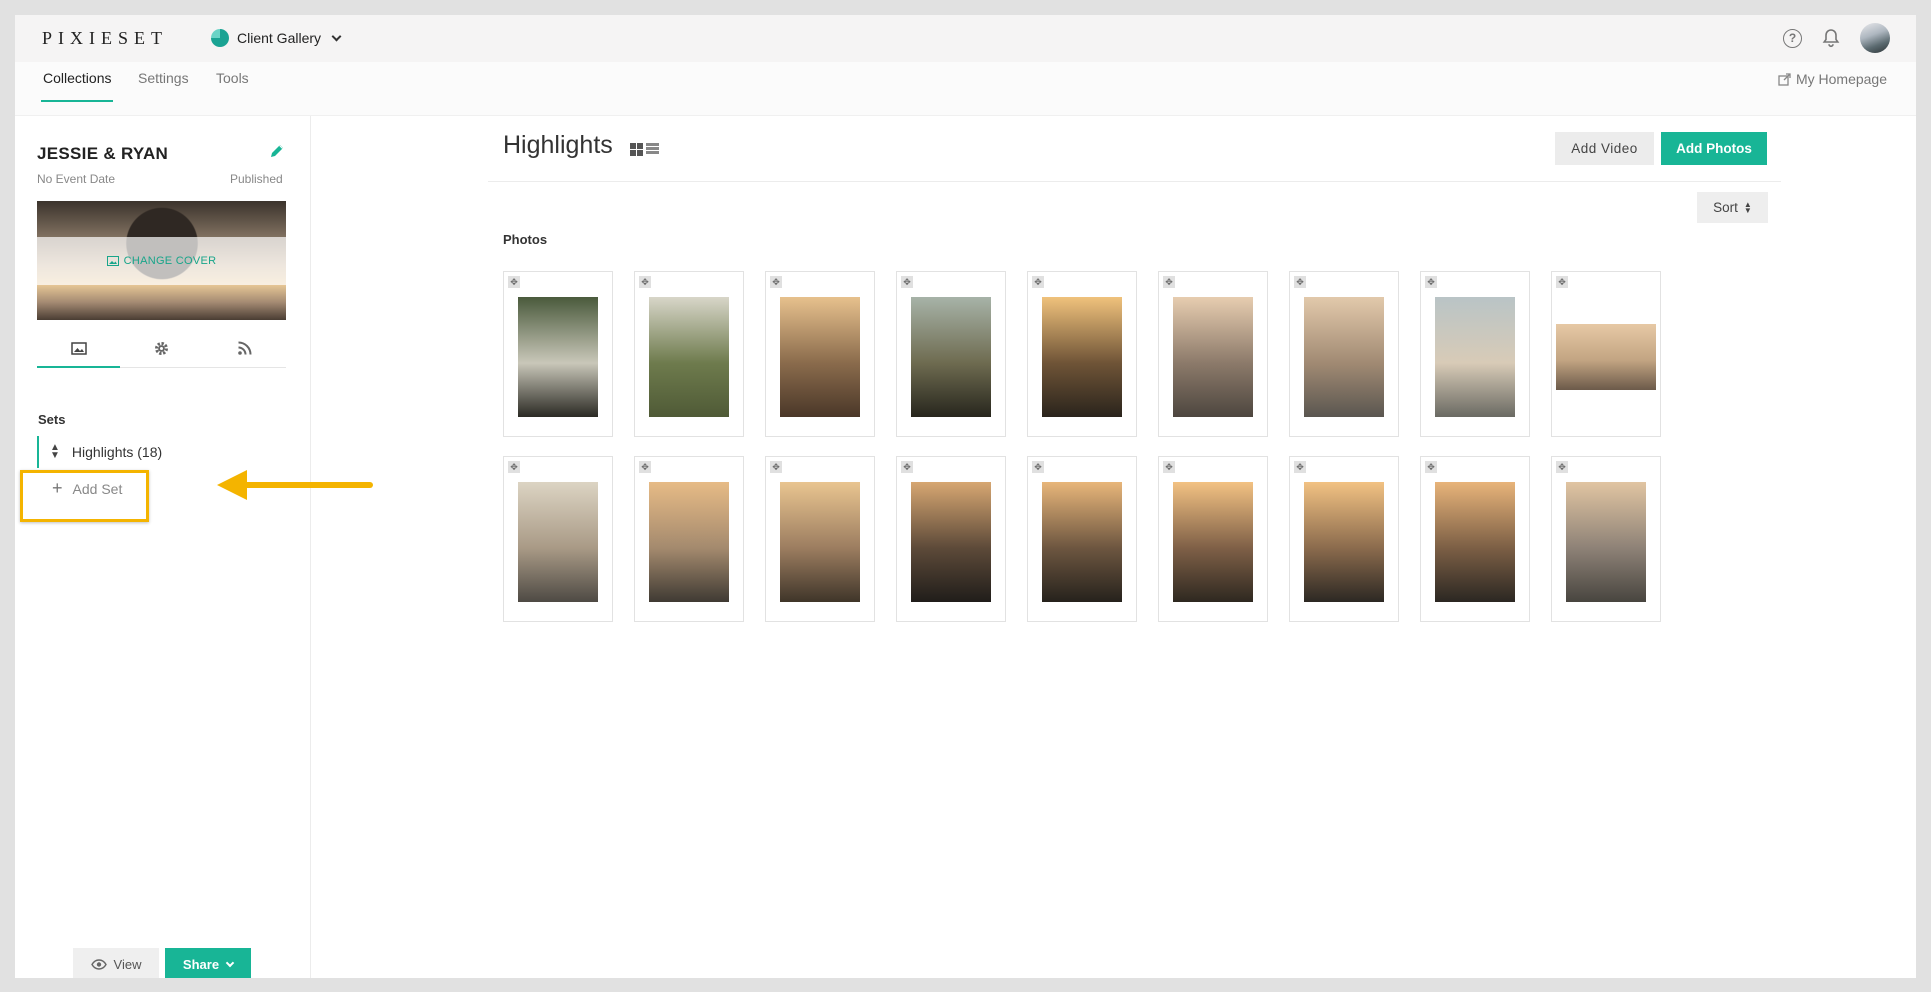 The height and width of the screenshot is (992, 1931). Describe the element at coordinates (279, 38) in the screenshot. I see `gallery-switcher-label: Client Gallery` at that location.